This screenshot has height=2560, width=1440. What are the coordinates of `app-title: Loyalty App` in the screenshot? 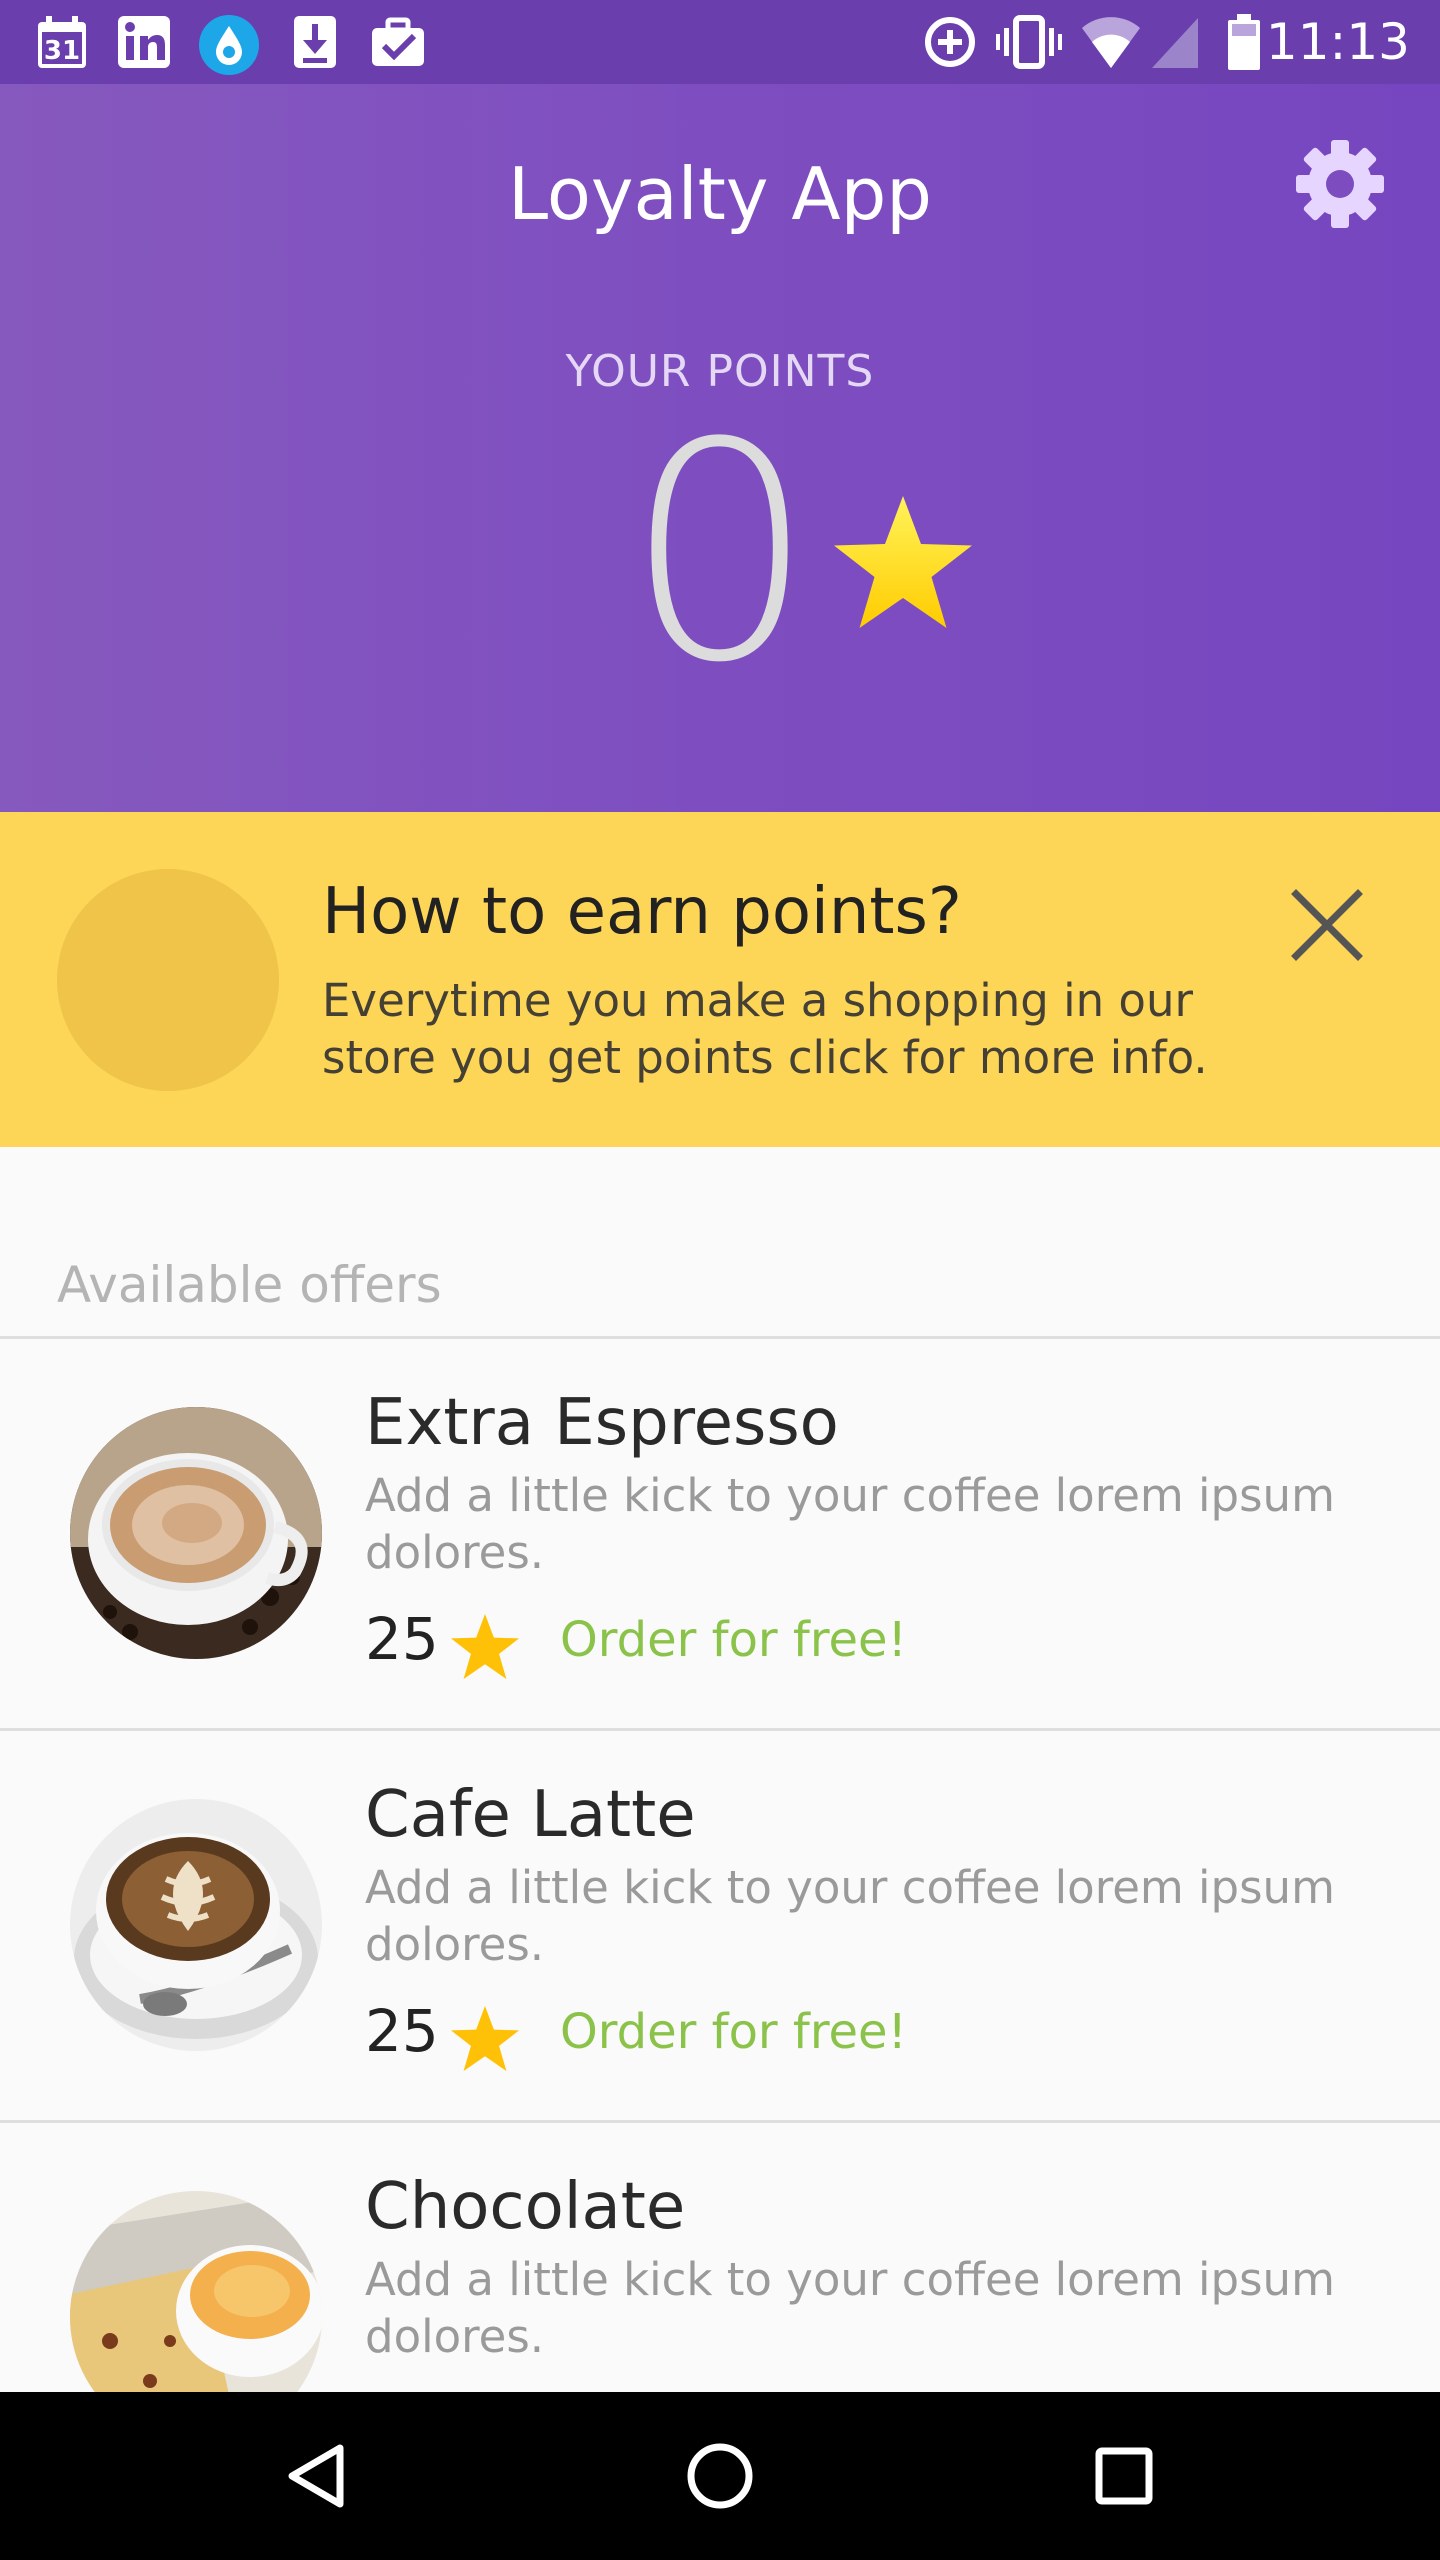 It's located at (720, 194).